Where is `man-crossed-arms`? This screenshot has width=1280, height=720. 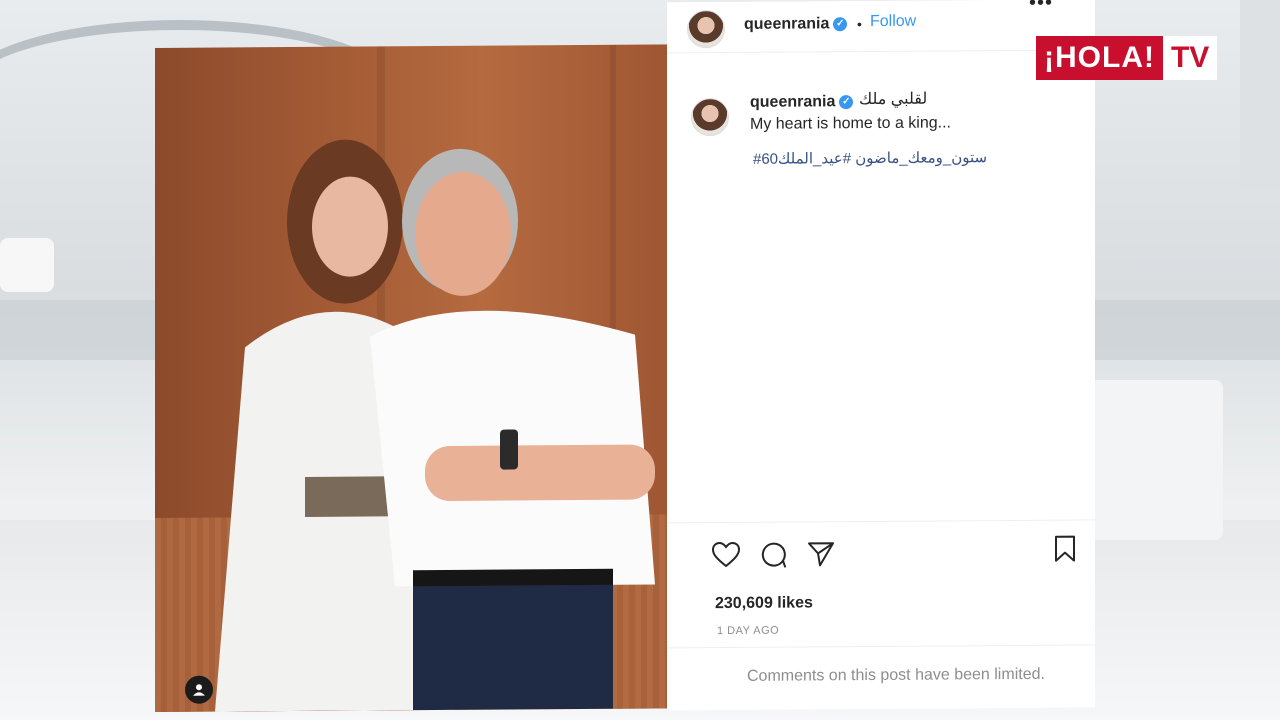 man-crossed-arms is located at coordinates (540, 472).